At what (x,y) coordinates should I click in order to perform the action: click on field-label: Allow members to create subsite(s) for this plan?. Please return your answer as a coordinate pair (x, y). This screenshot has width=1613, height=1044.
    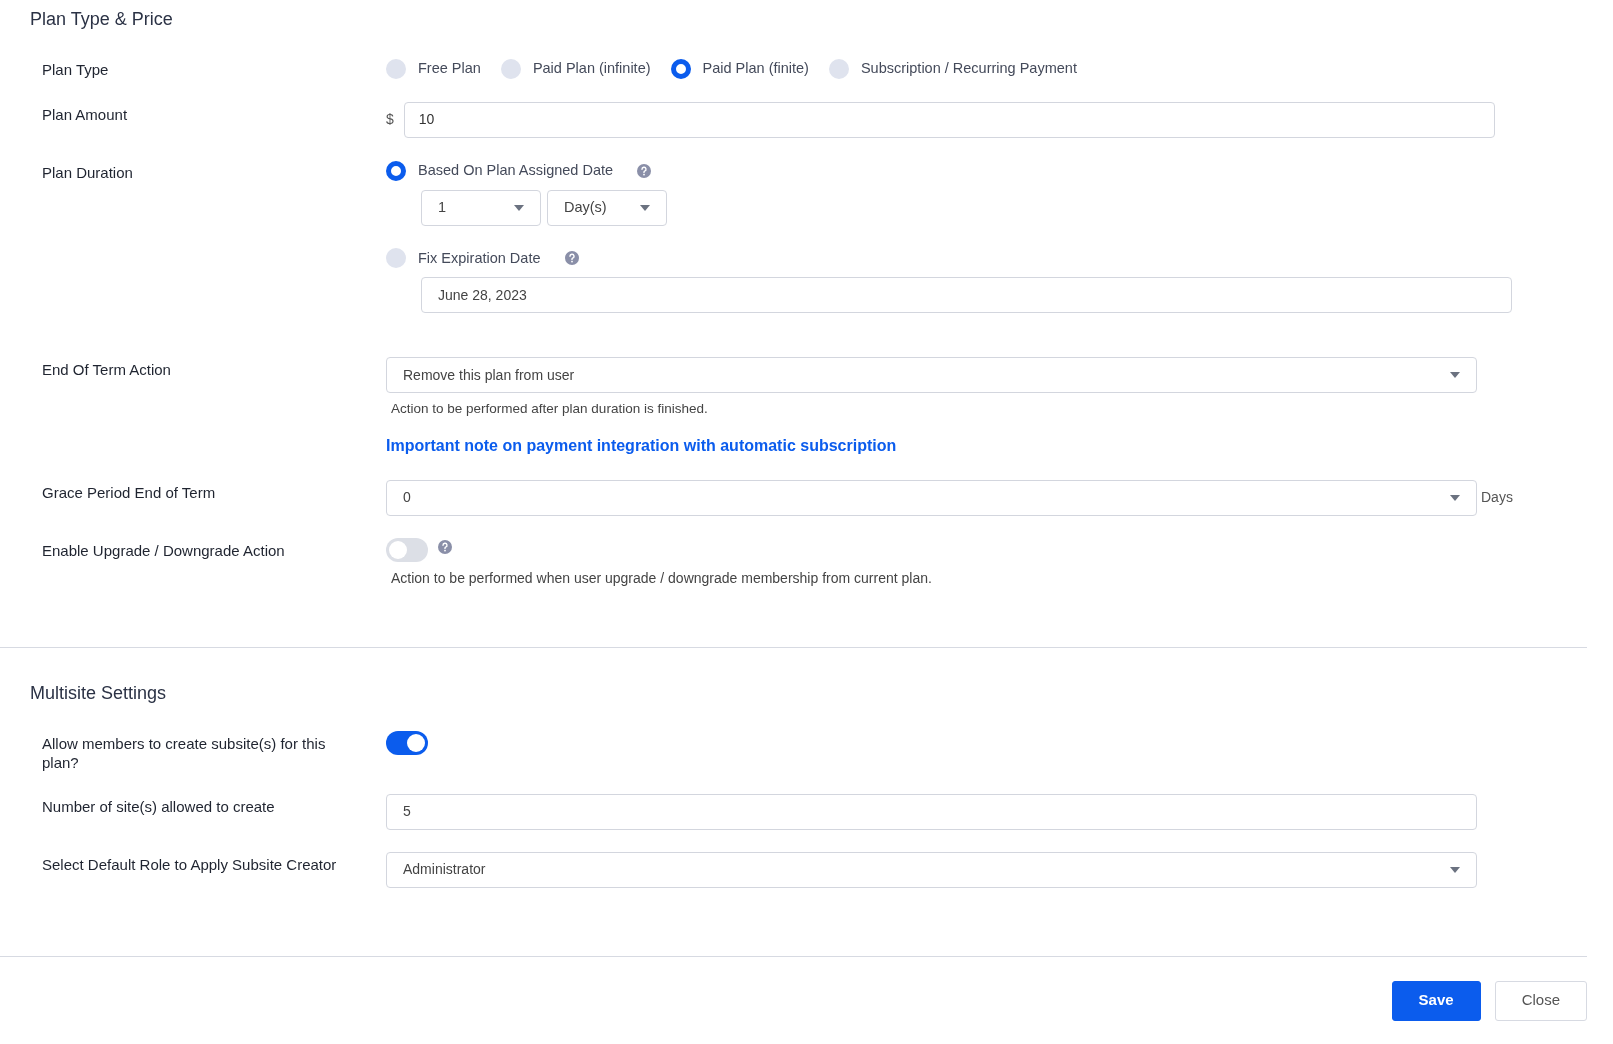
    Looking at the image, I should click on (184, 752).